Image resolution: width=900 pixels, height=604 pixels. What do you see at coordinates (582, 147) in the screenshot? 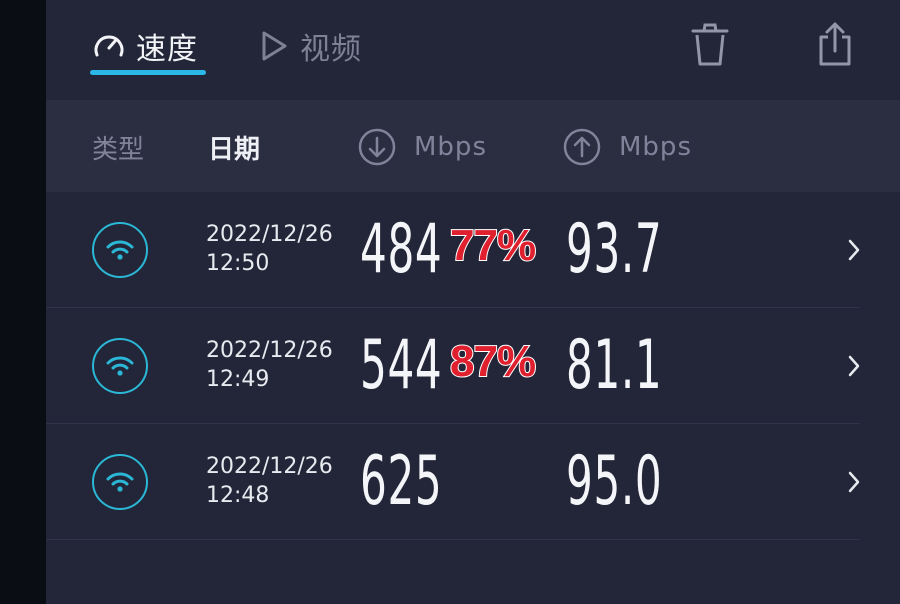
I see `upload-arrow-icon` at bounding box center [582, 147].